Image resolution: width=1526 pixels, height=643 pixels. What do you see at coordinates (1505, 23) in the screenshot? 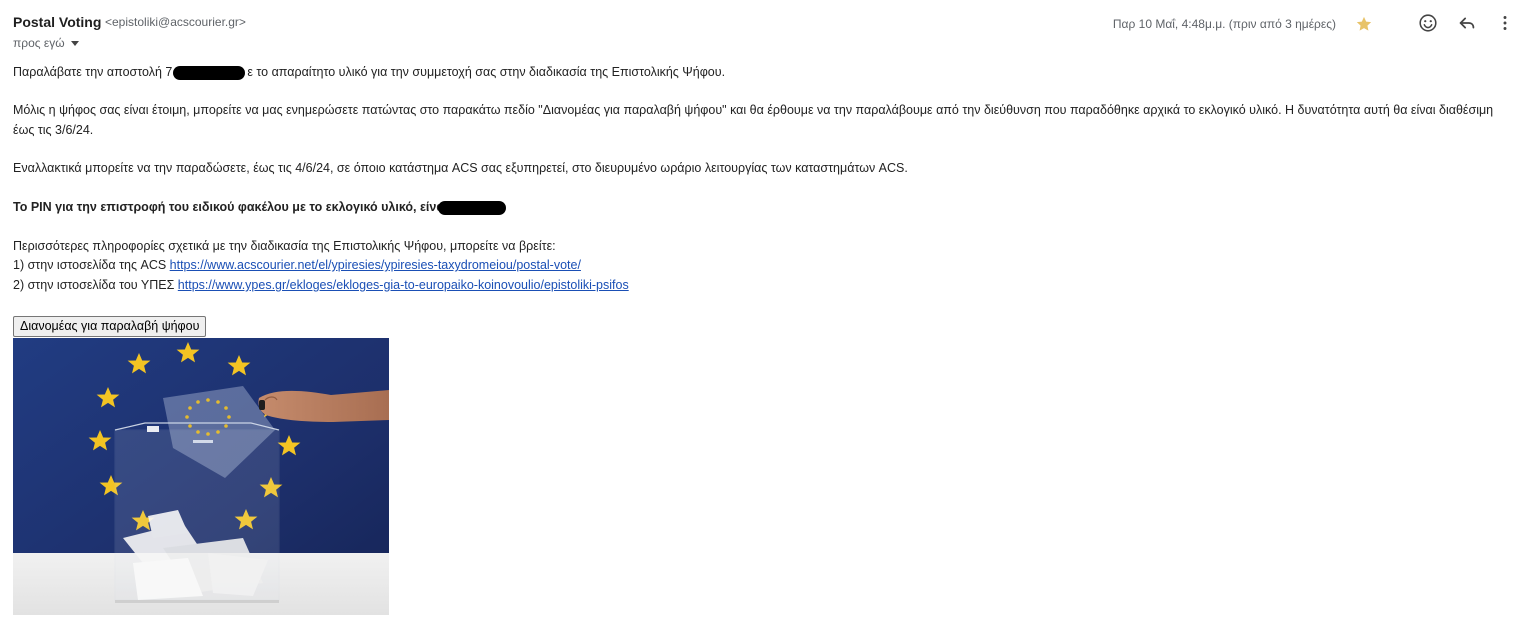
I see `more-vert-icon` at bounding box center [1505, 23].